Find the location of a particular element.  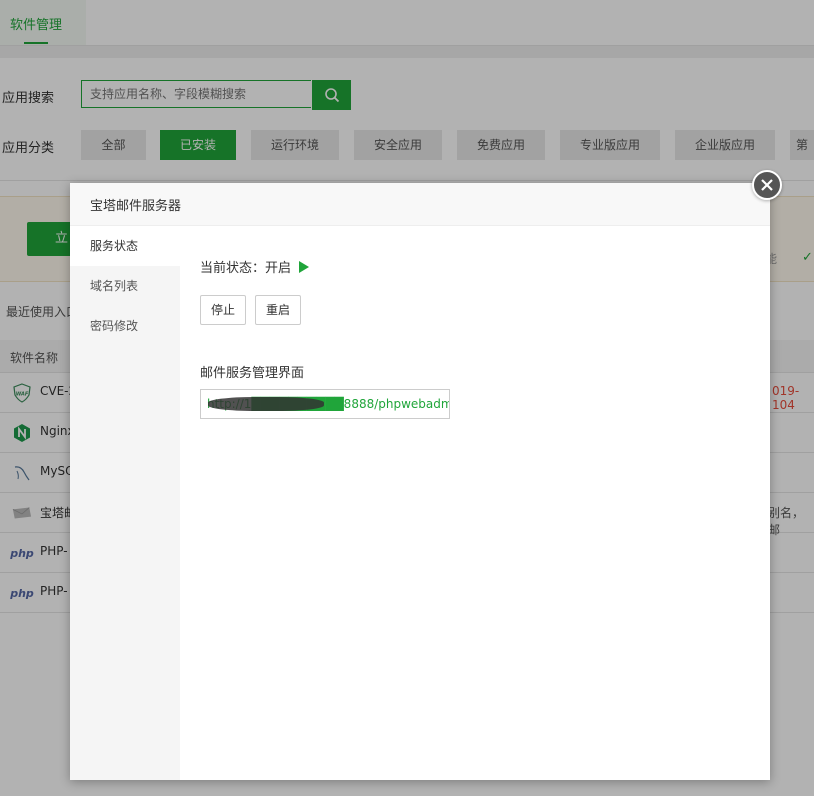

status-text: 当前状态：开启 is located at coordinates (246, 268).